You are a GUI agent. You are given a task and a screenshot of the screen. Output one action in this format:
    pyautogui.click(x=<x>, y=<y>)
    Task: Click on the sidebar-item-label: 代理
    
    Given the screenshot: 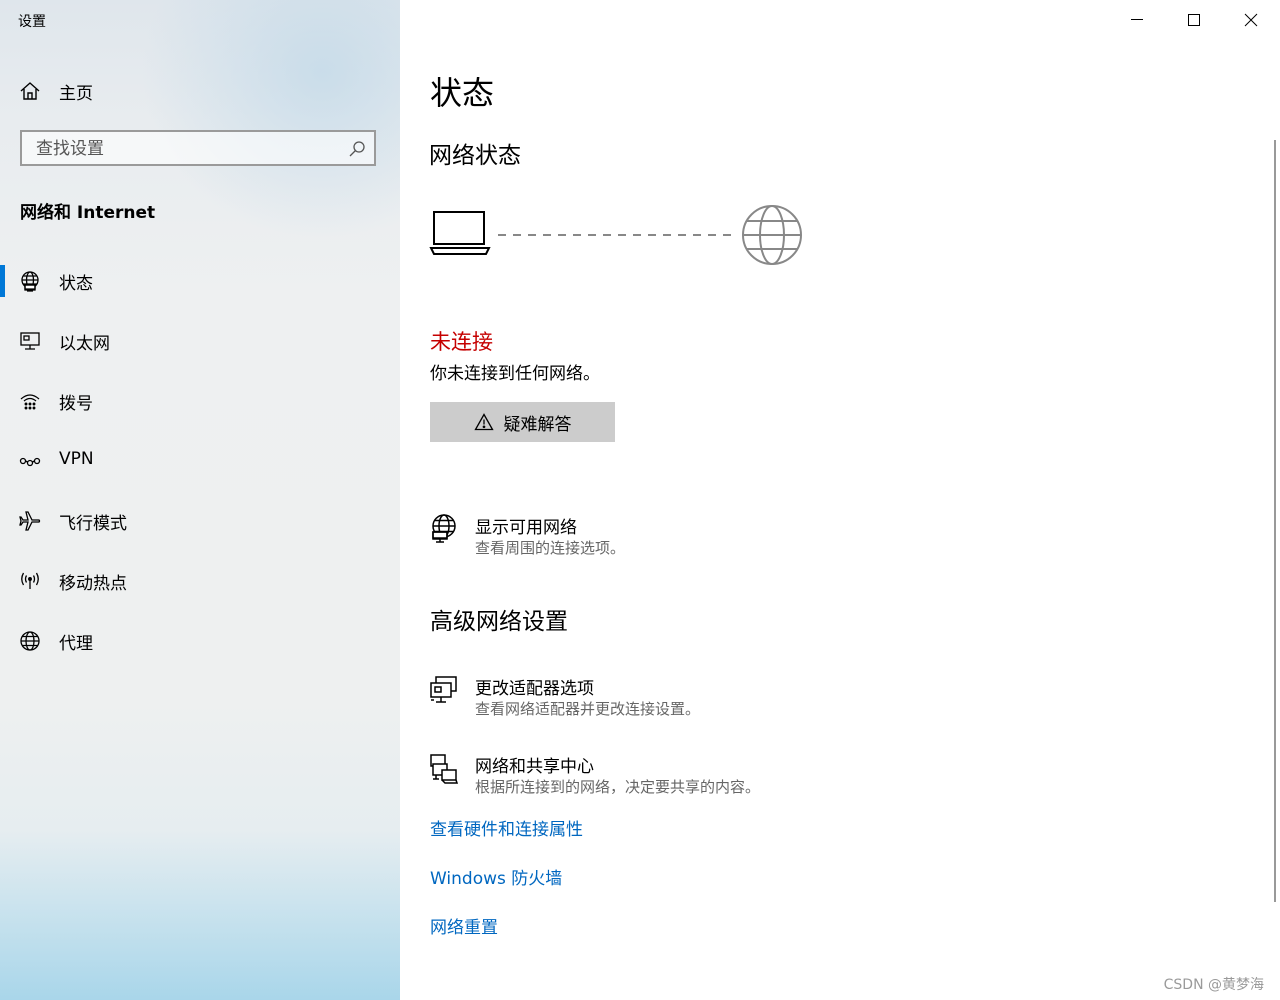 What is the action you would take?
    pyautogui.click(x=76, y=644)
    